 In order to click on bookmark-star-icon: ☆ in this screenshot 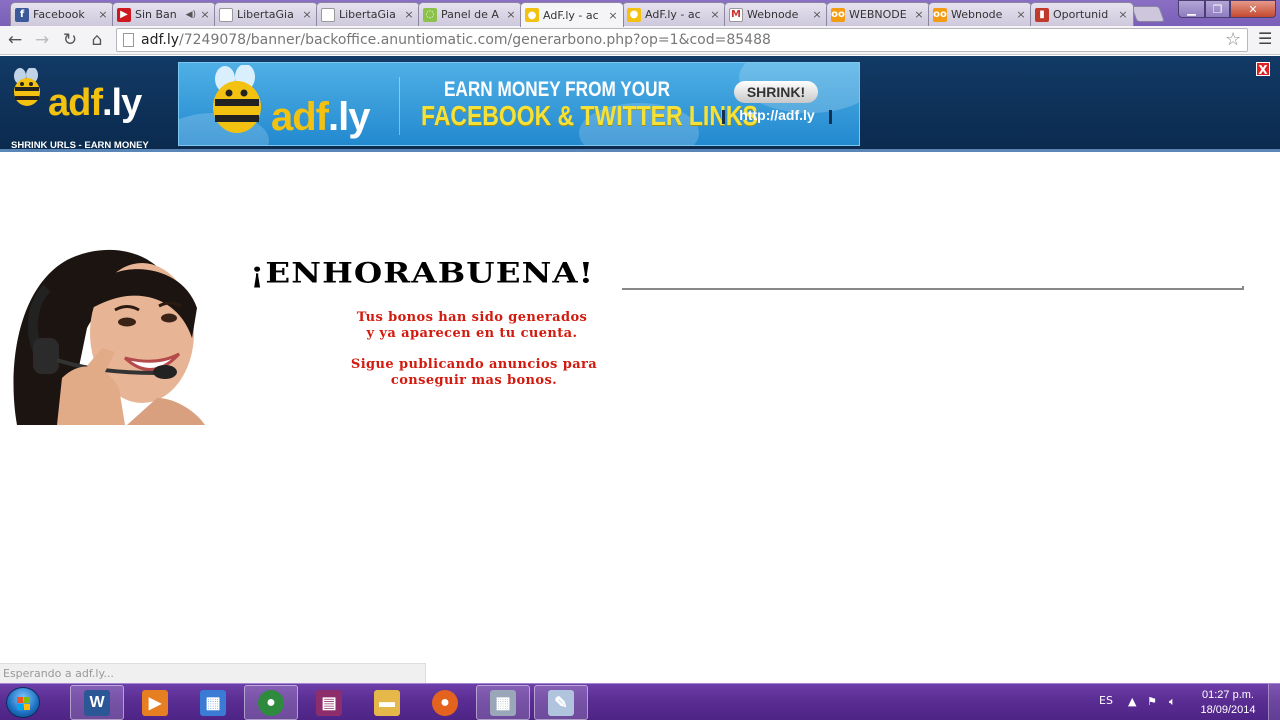, I will do `click(1233, 39)`.